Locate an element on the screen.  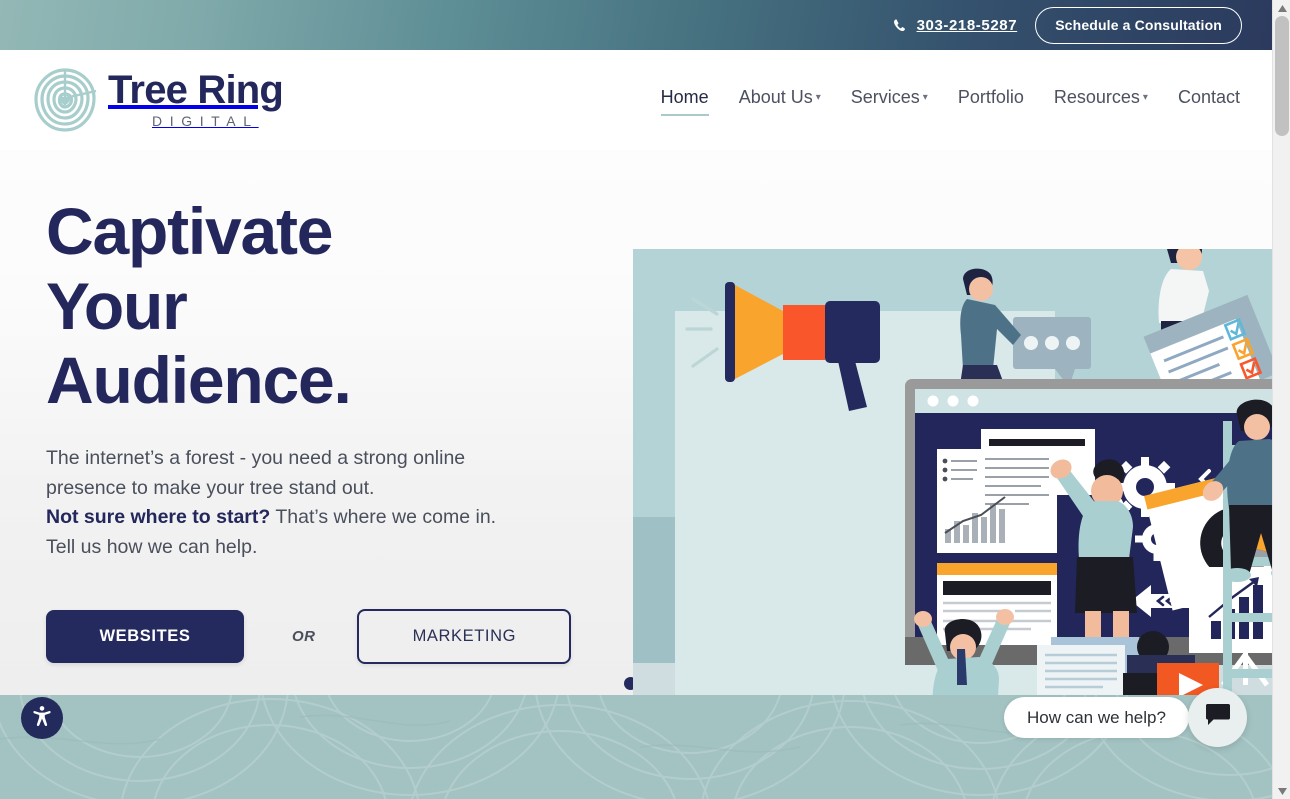
phone-link: 303-218-5287 is located at coordinates (955, 25).